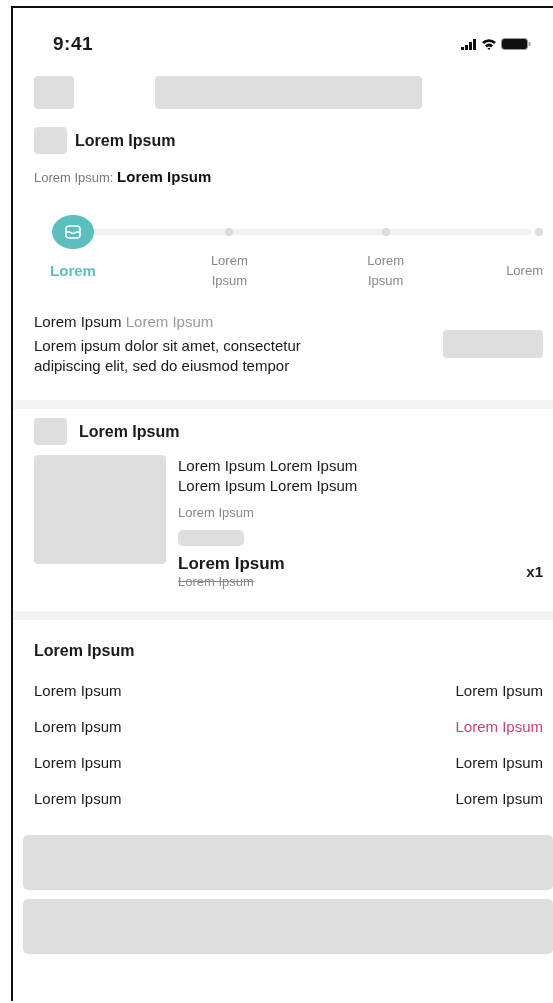 The width and height of the screenshot is (553, 1003). What do you see at coordinates (73, 232) in the screenshot?
I see `inbox-icon` at bounding box center [73, 232].